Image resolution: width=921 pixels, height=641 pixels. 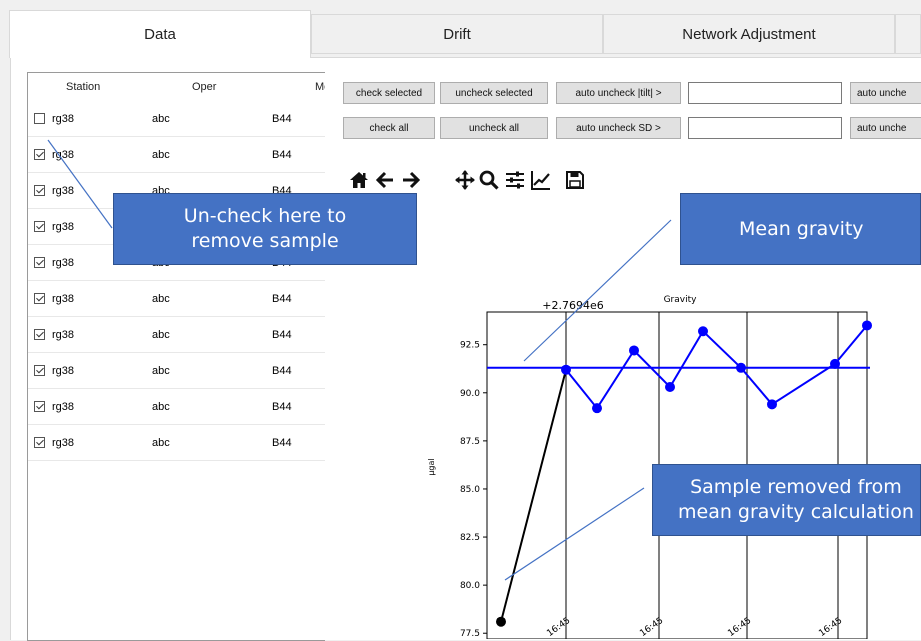 I want to click on back-arrow-icon, so click(x=385, y=180).